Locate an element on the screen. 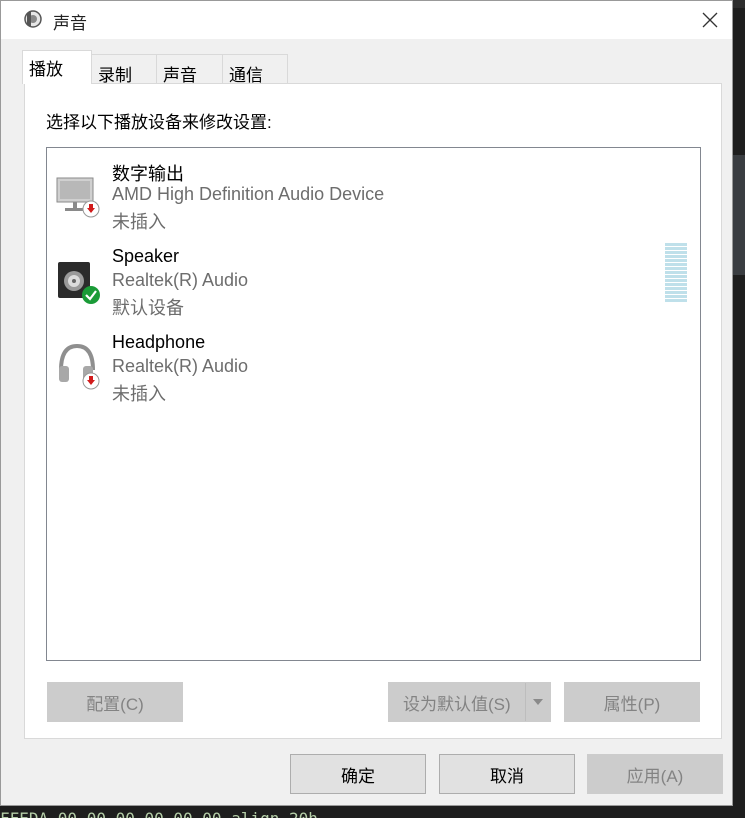  background-scrollbar is located at coordinates (739, 215).